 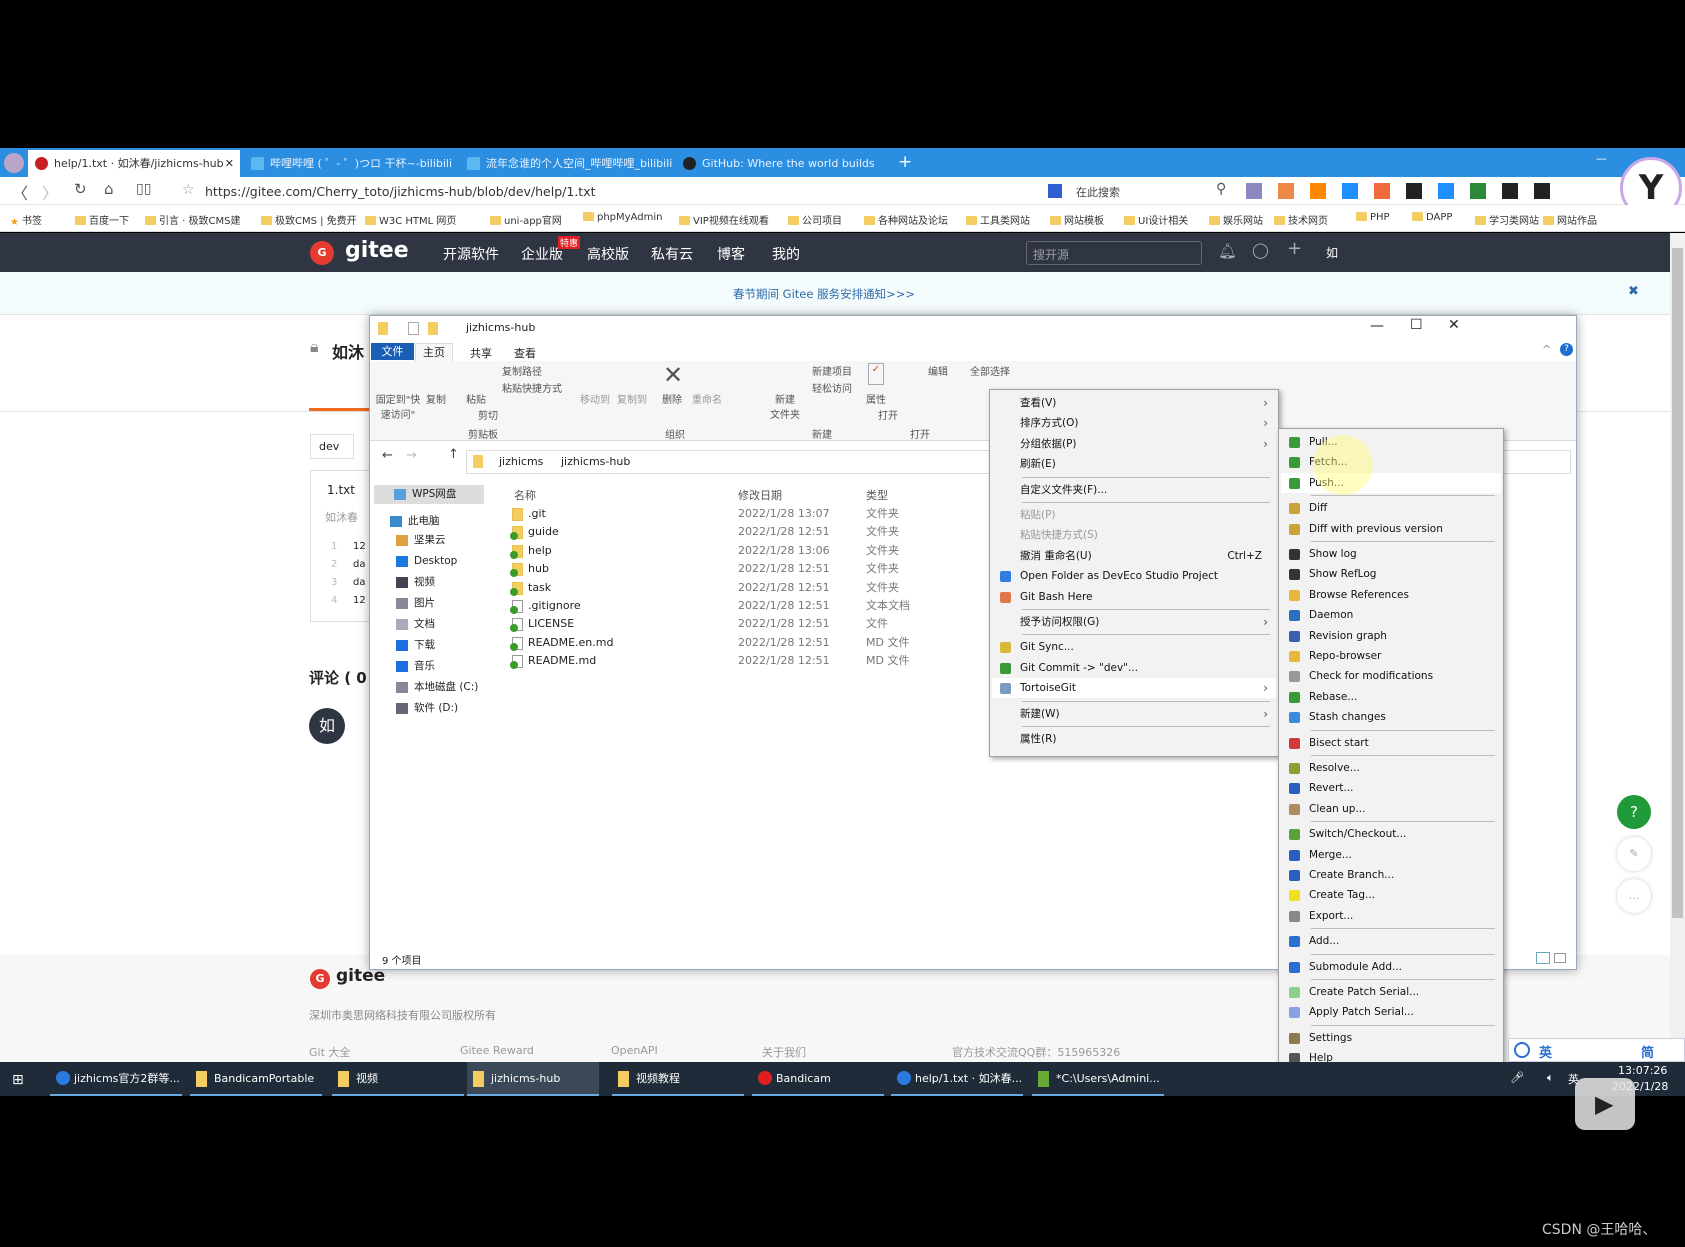 I want to click on help-float-button: ?, so click(x=1634, y=812).